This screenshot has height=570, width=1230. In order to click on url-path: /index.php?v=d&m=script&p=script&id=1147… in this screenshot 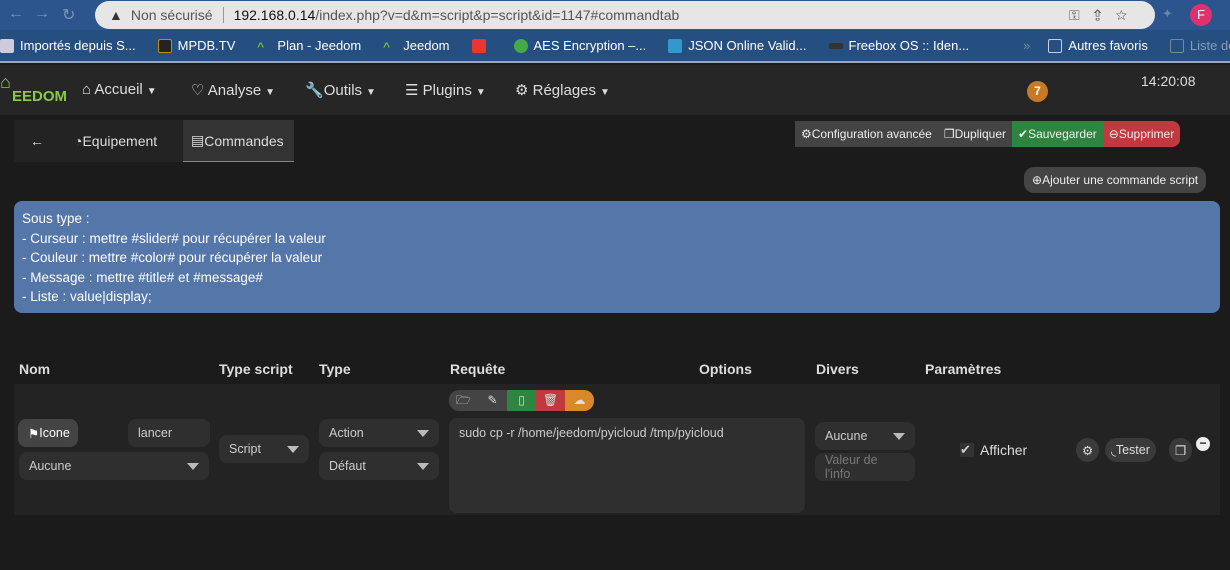, I will do `click(497, 15)`.